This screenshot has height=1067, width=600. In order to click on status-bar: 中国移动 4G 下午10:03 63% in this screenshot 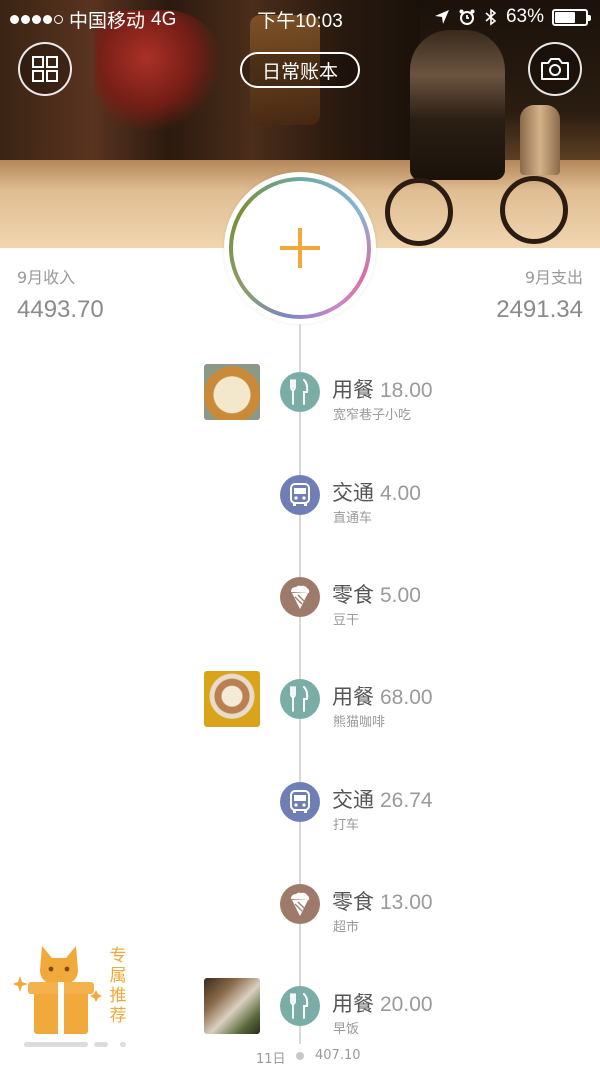, I will do `click(300, 17)`.